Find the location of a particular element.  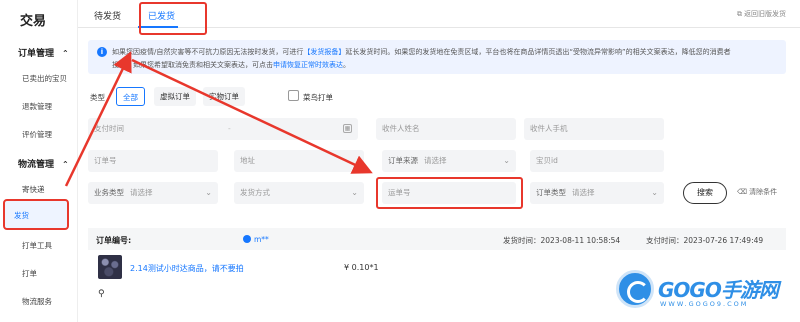

notice-line-2: 投诉。如果您希望取消免责和相关文案表达，可点击申请恢复正常时效表达。 is located at coordinates (231, 65).